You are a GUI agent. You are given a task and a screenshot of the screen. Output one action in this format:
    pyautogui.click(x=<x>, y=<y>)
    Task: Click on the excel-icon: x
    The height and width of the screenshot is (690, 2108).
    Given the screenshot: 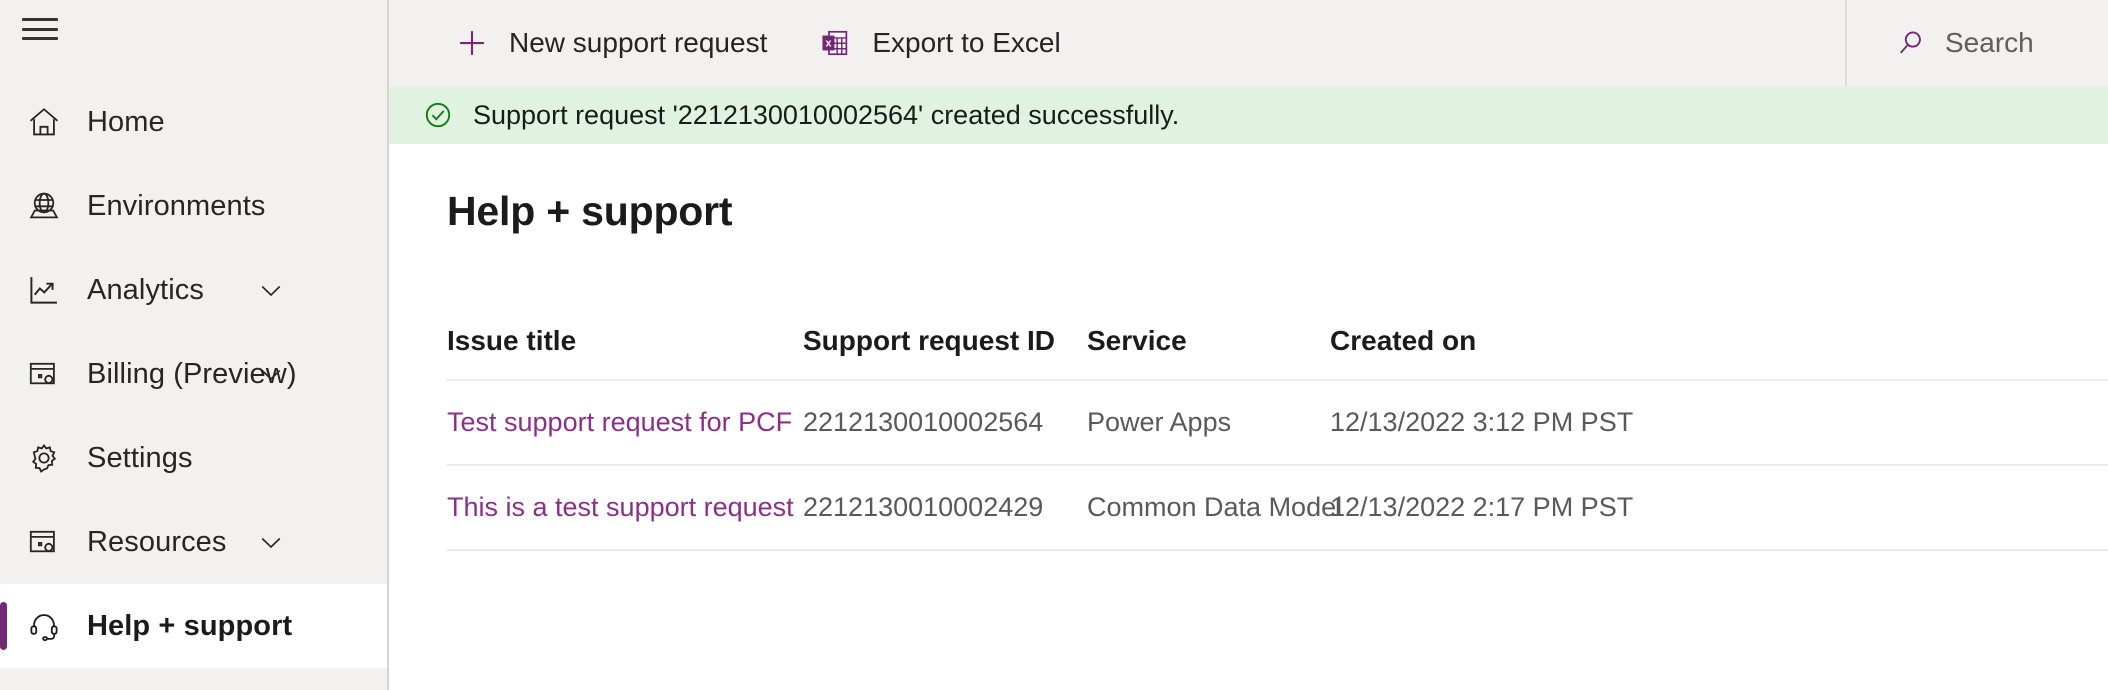 What is the action you would take?
    pyautogui.click(x=835, y=43)
    